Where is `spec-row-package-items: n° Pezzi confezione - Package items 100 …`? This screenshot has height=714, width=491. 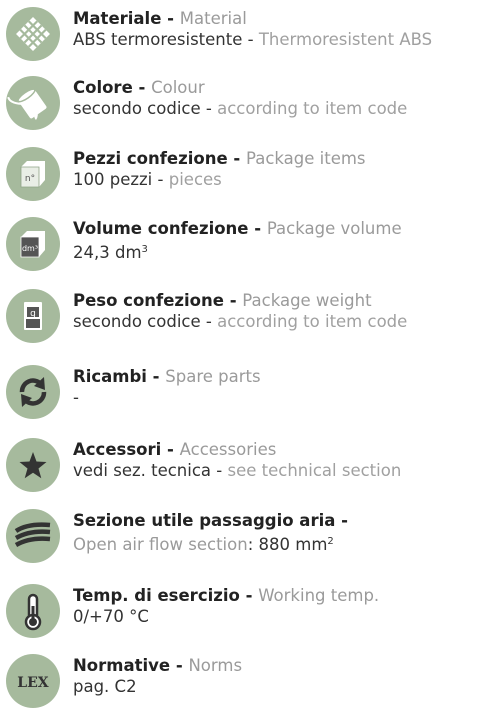
spec-row-package-items: n° Pezzi confezione - Package items 100 … is located at coordinates (245, 177).